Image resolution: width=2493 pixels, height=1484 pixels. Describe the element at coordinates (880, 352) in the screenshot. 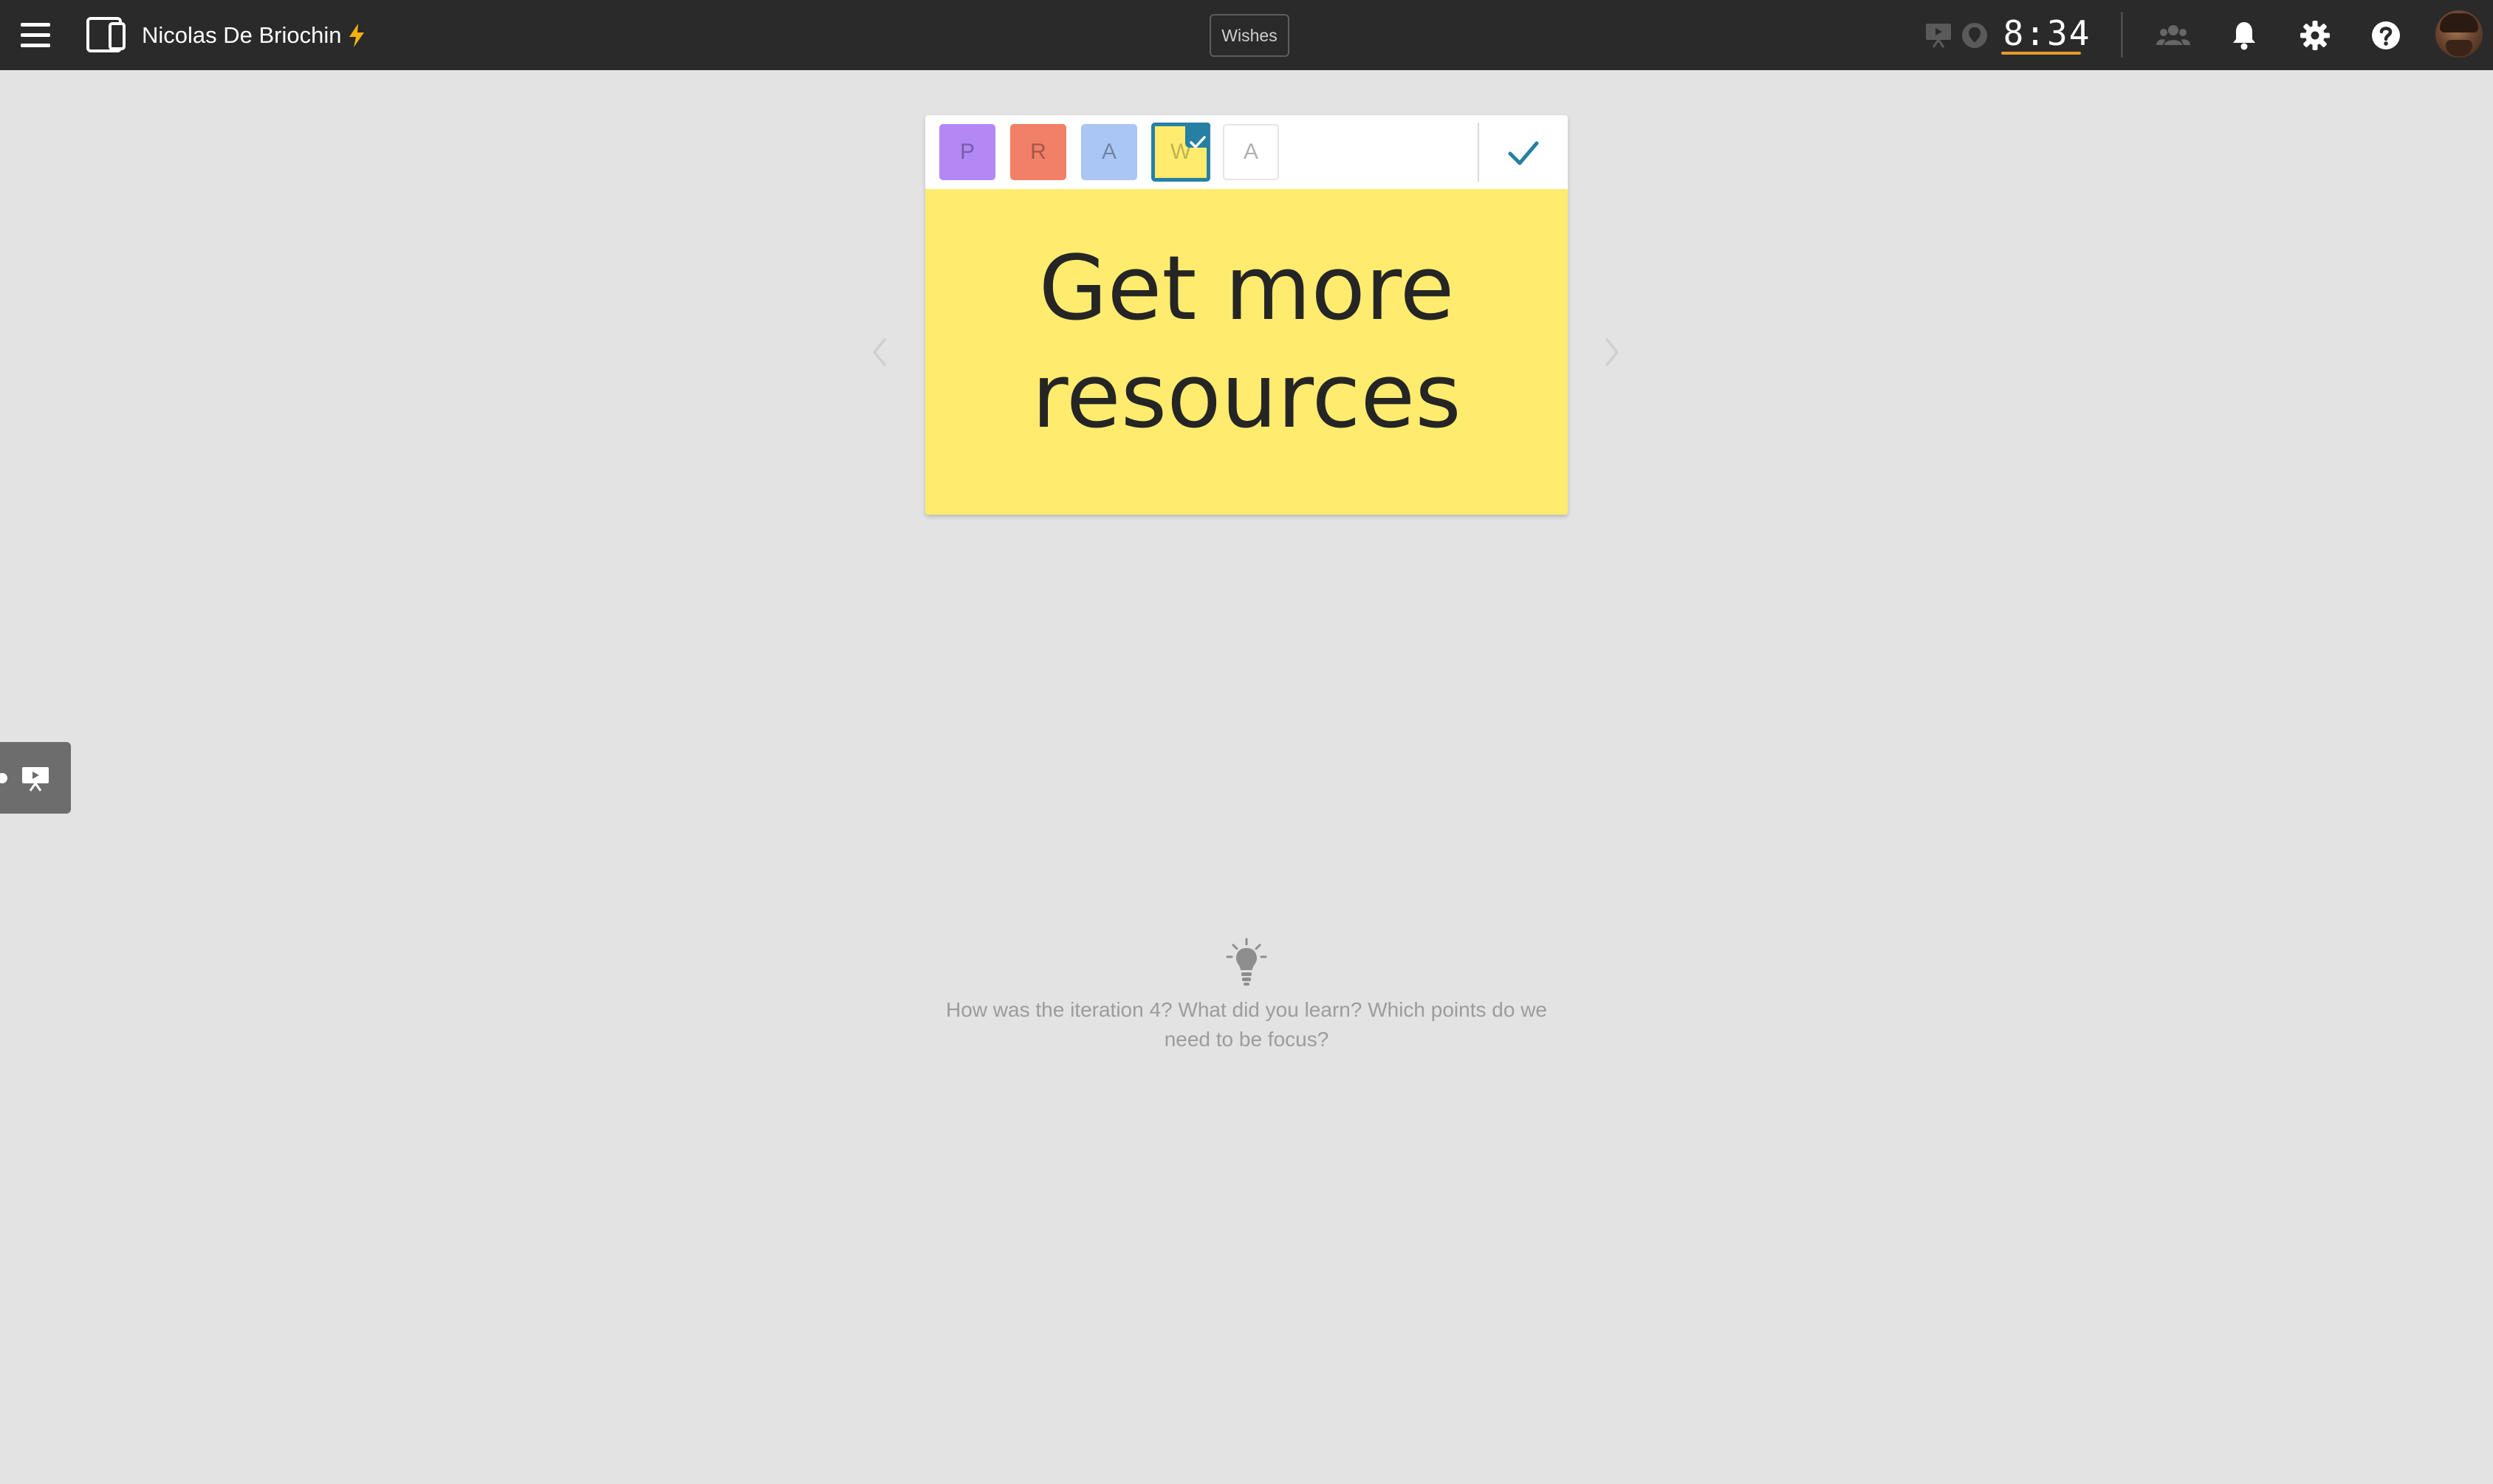

I see `previous-note-arrow-icon` at that location.